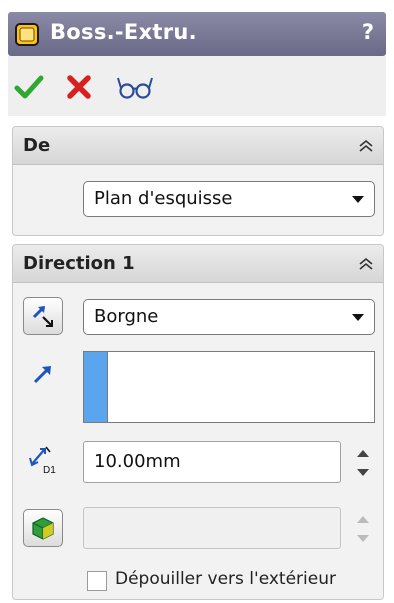 This screenshot has width=394, height=603. What do you see at coordinates (212, 528) in the screenshot?
I see `draft-angle-input` at bounding box center [212, 528].